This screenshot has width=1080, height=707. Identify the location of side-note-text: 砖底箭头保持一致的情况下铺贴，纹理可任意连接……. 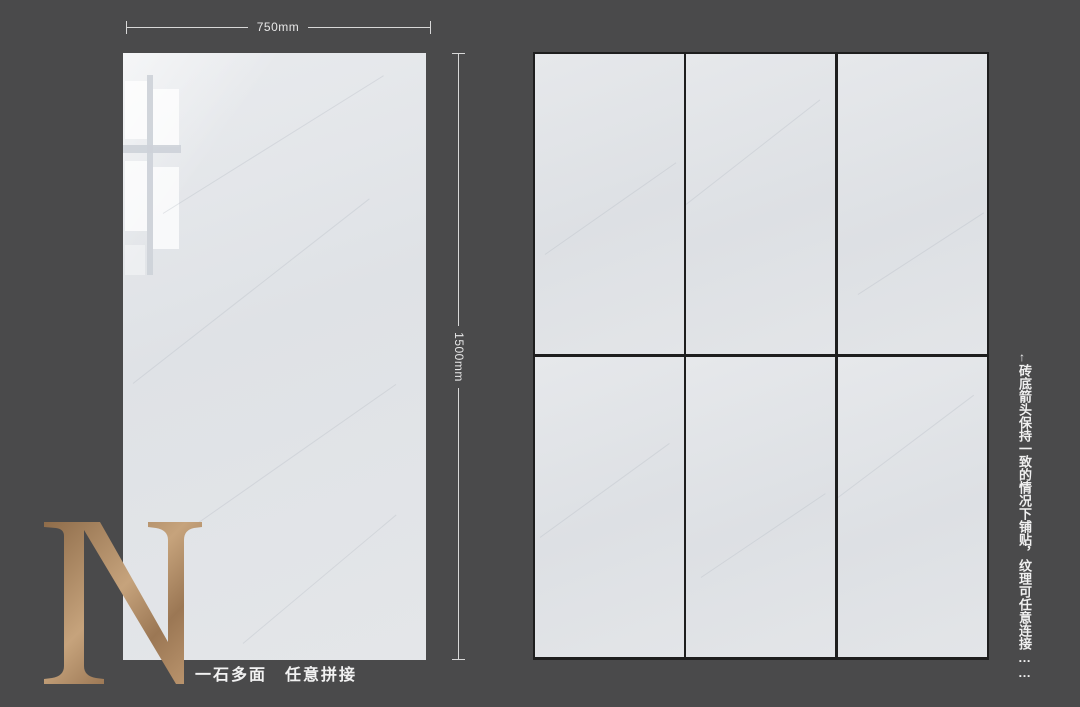
(1024, 522).